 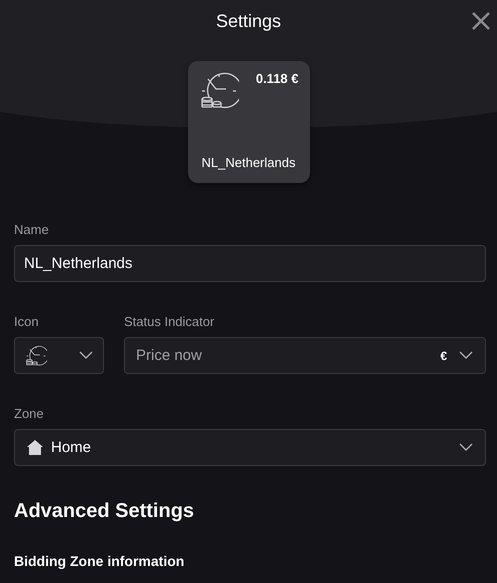 I want to click on price-text: 0.118 €, so click(x=277, y=78).